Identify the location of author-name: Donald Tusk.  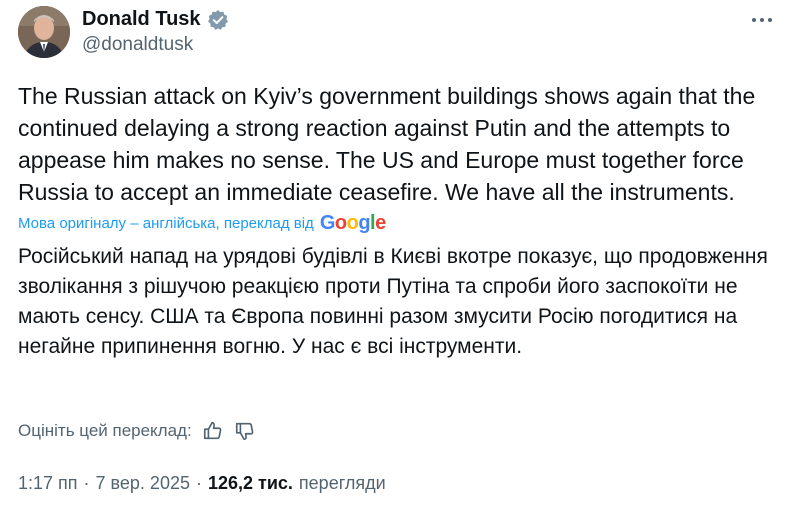
(141, 19).